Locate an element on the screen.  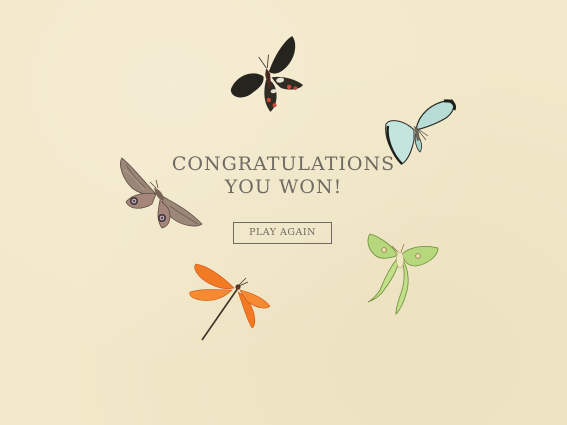
congratulations-heading: CONGRATULATIONS is located at coordinates (283, 164).